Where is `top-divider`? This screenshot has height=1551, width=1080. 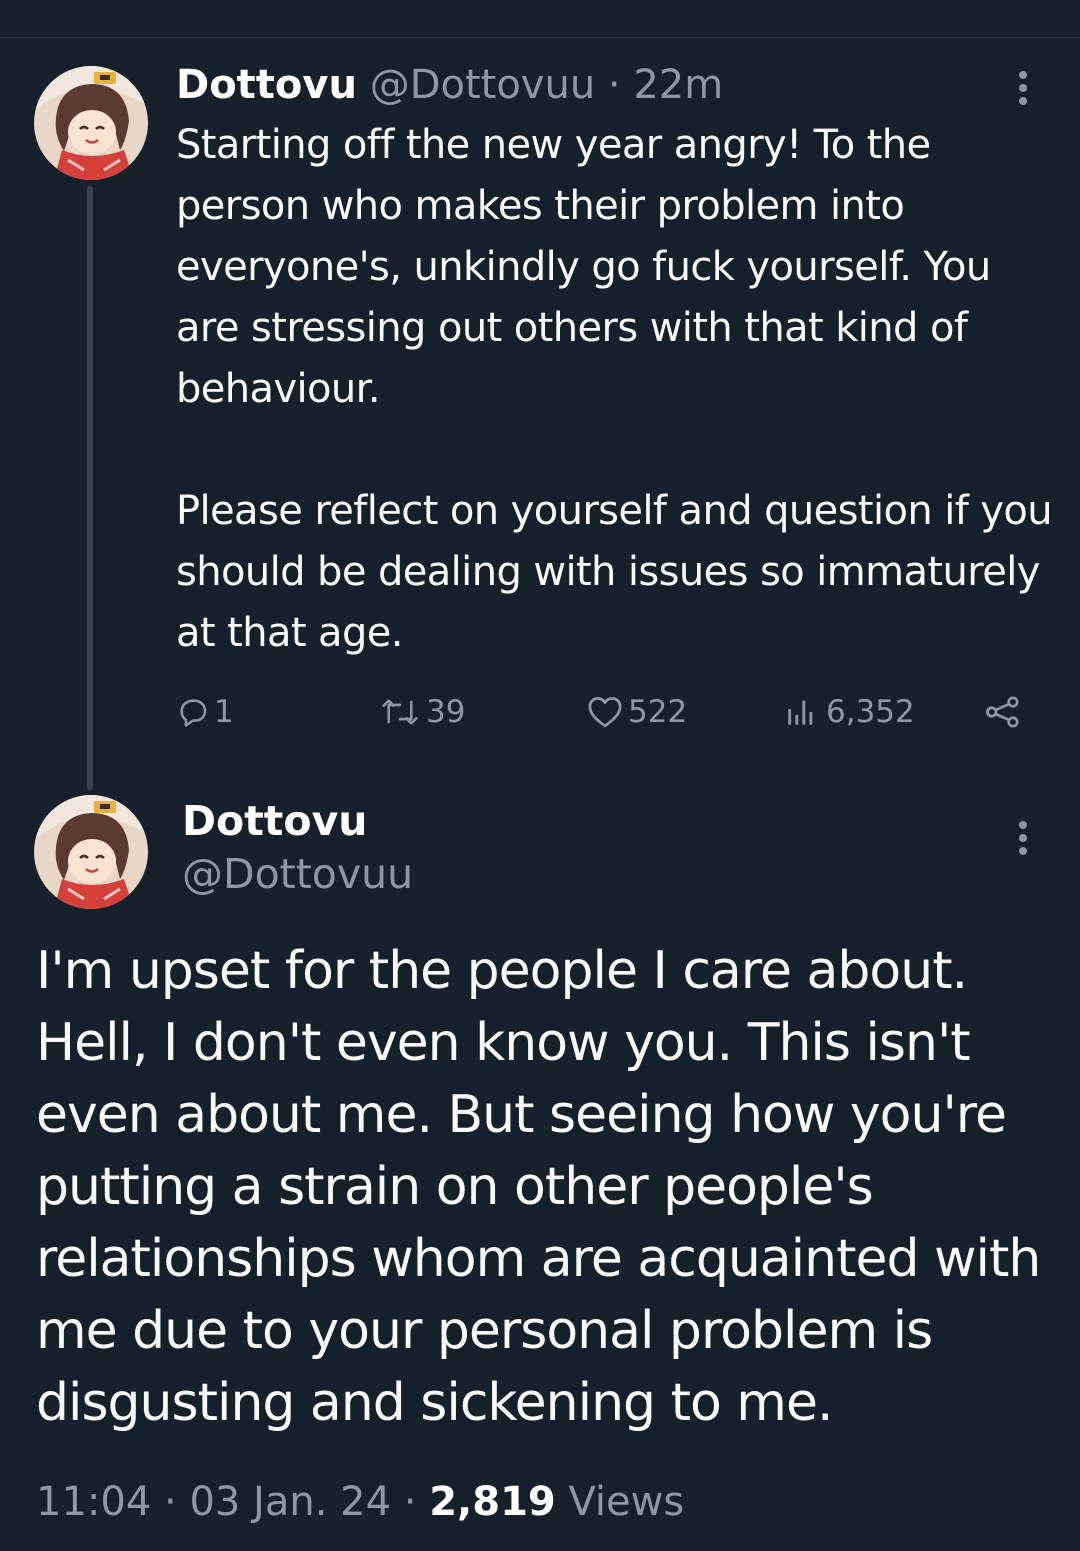
top-divider is located at coordinates (540, 37).